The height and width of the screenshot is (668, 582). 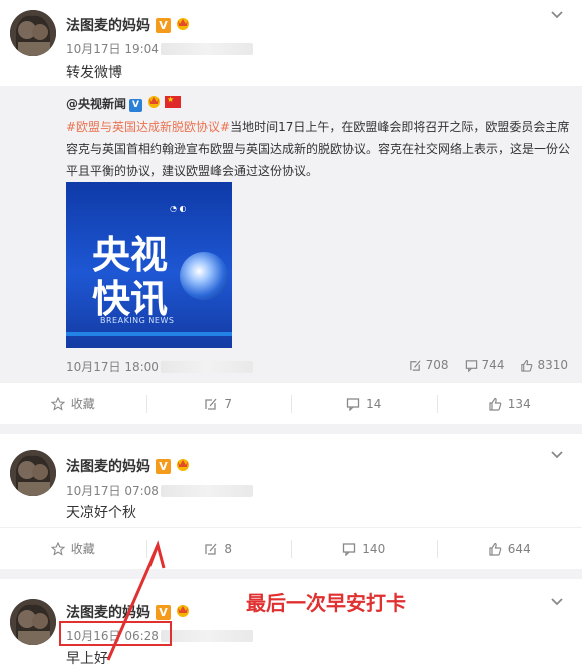 What do you see at coordinates (124, 103) in the screenshot?
I see `repost-username: @央视新闻 V` at bounding box center [124, 103].